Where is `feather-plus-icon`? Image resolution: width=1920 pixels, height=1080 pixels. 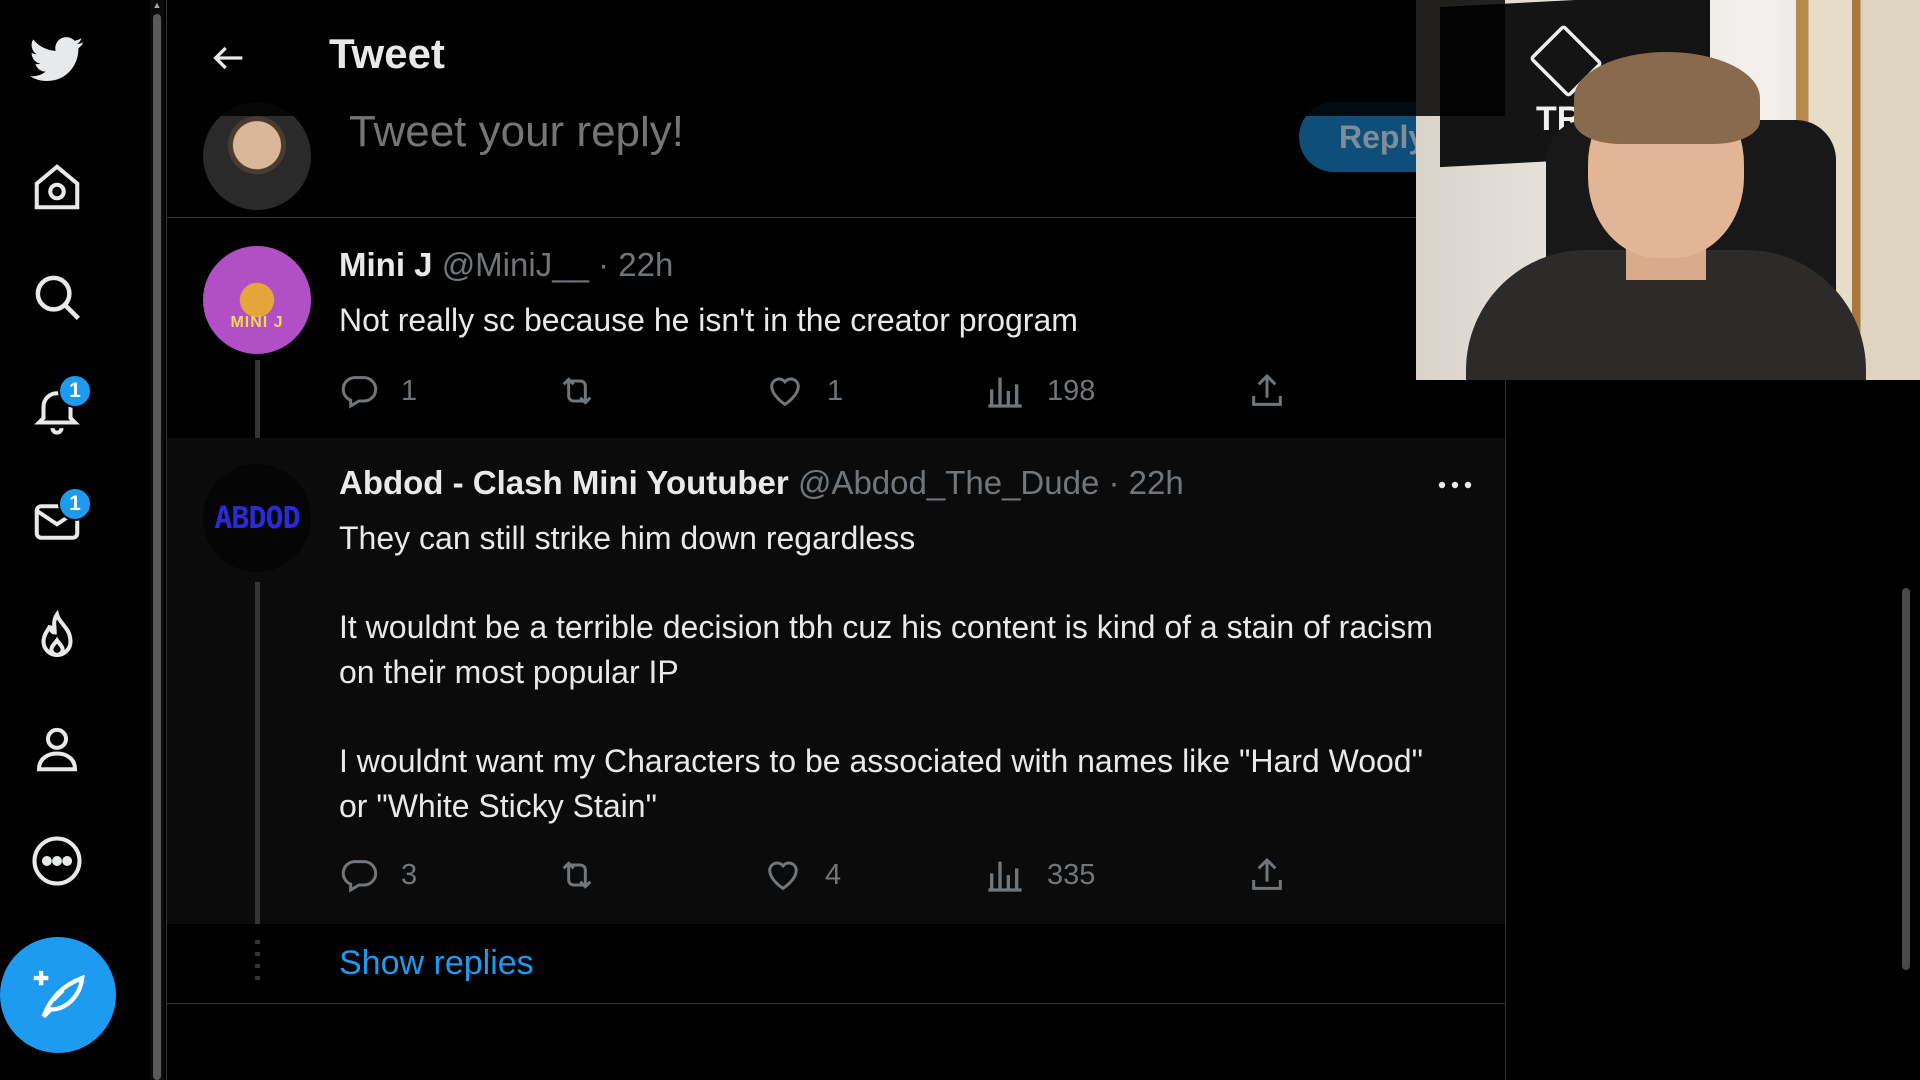
feather-plus-icon is located at coordinates (59, 994).